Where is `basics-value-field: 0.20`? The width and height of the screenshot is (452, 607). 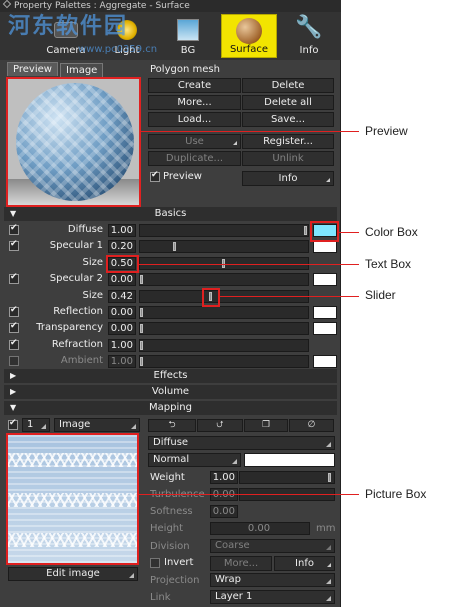 basics-value-field: 0.20 is located at coordinates (122, 246).